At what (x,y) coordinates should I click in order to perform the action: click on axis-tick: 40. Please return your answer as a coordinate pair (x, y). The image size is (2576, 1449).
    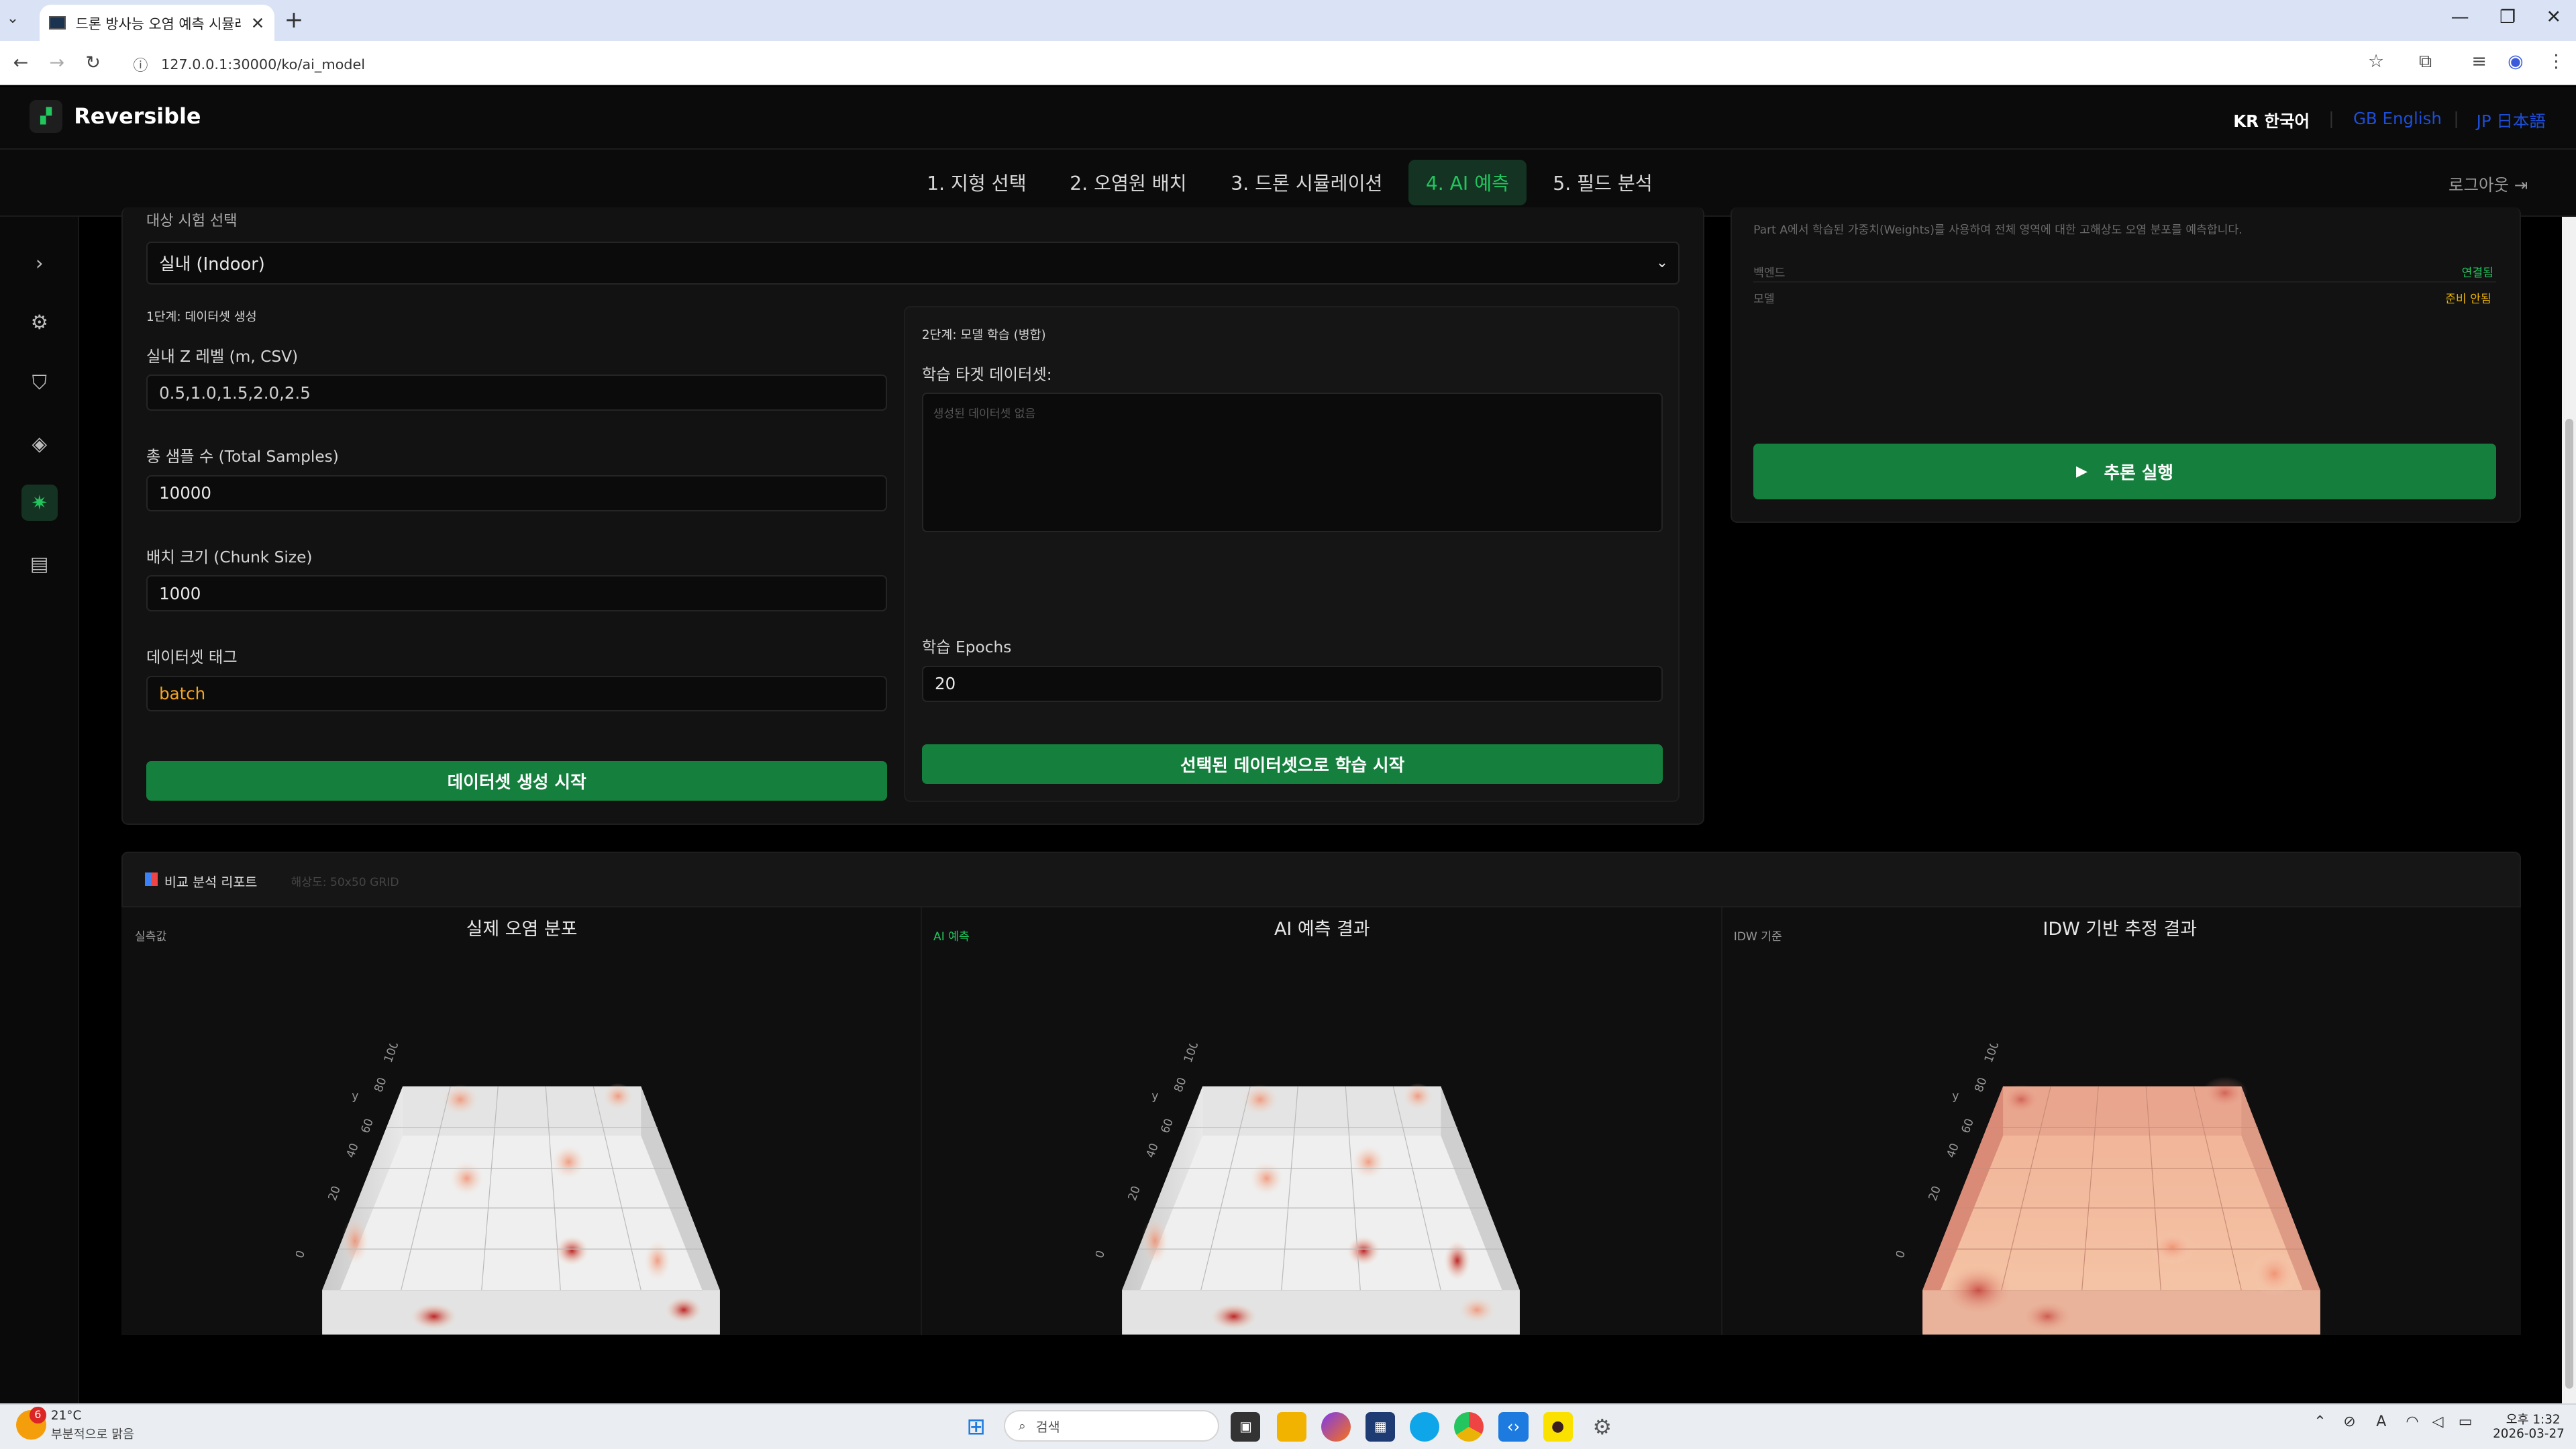
    Looking at the image, I should click on (1953, 1151).